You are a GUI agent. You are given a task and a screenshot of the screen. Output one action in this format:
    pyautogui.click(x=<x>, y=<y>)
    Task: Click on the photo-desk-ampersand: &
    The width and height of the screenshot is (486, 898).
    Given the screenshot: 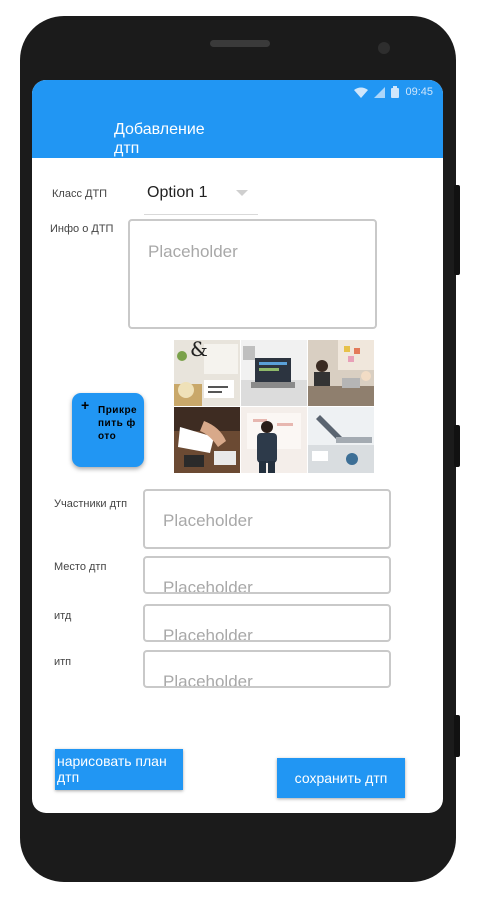 What is the action you would take?
    pyautogui.click(x=207, y=373)
    